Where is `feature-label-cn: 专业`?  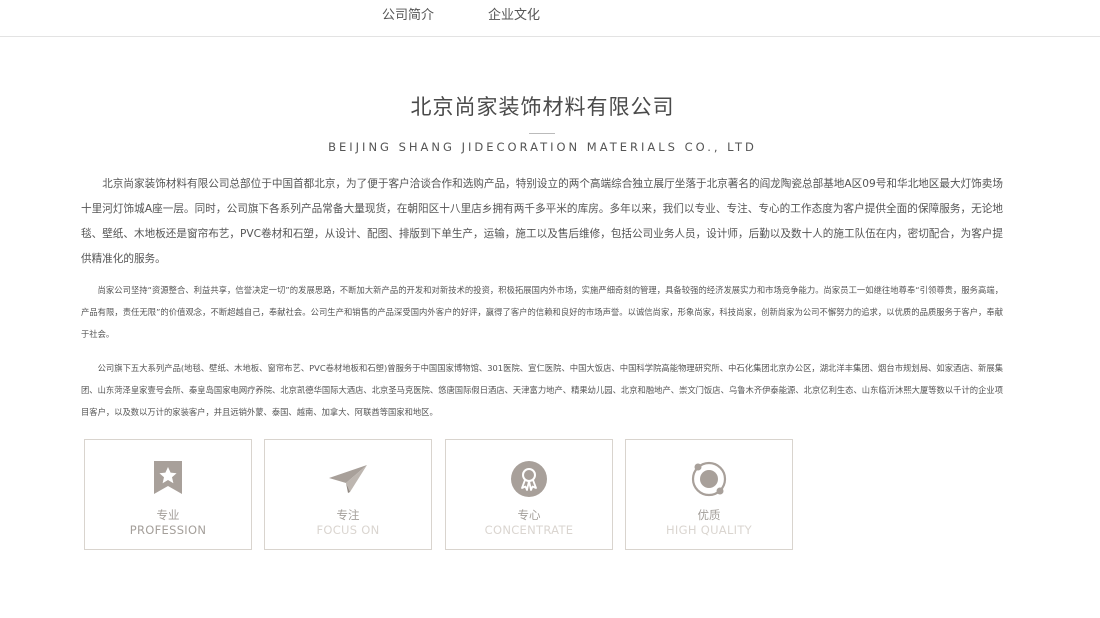
feature-label-cn: 专业 is located at coordinates (168, 515).